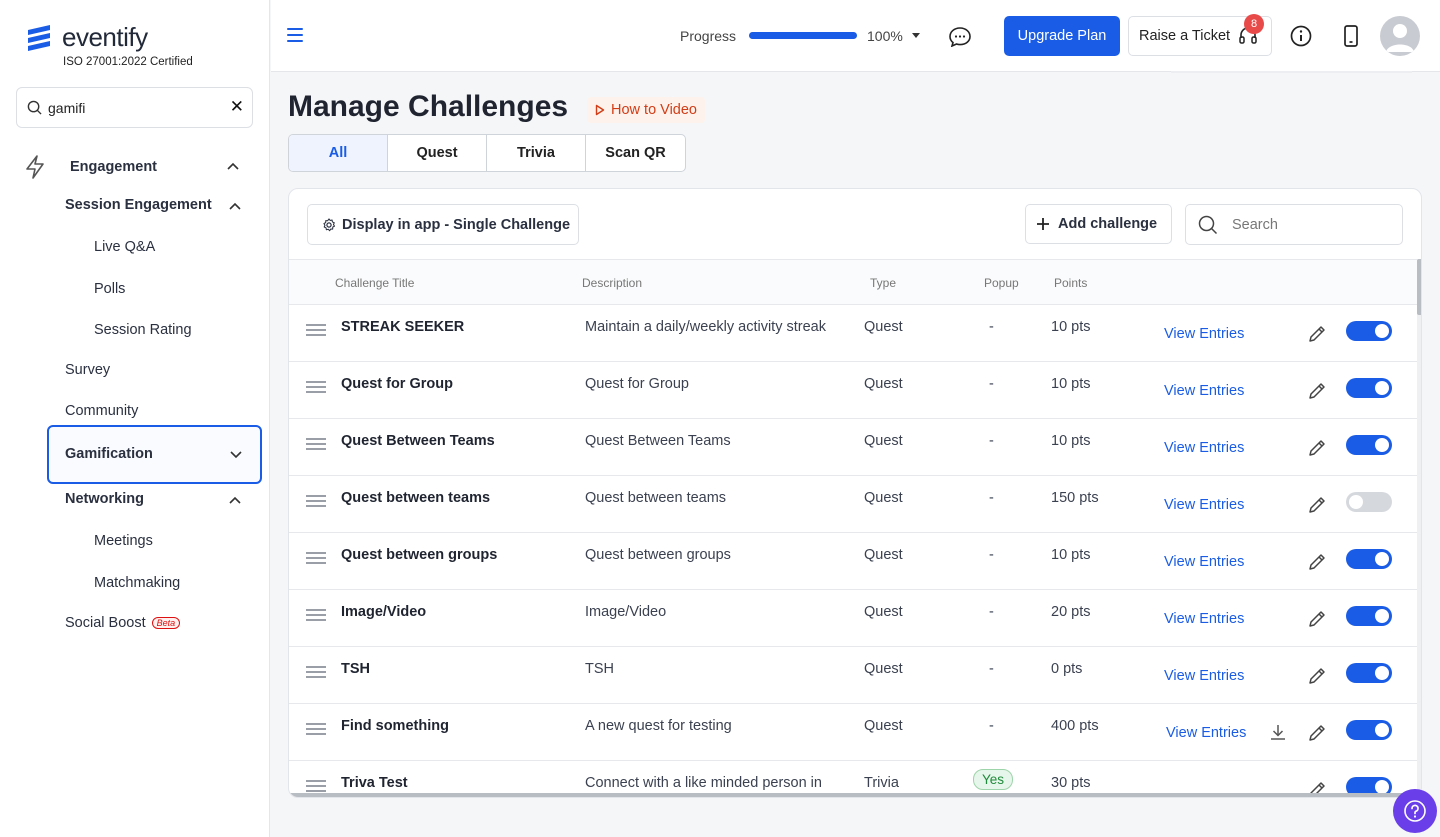 This screenshot has width=1440, height=837. I want to click on lightning-icon, so click(35, 167).